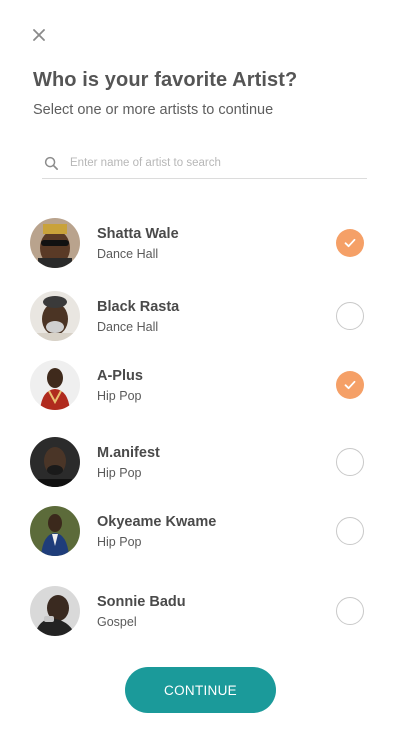 The width and height of the screenshot is (412, 732). I want to click on artist-name: Black Rasta, so click(138, 306).